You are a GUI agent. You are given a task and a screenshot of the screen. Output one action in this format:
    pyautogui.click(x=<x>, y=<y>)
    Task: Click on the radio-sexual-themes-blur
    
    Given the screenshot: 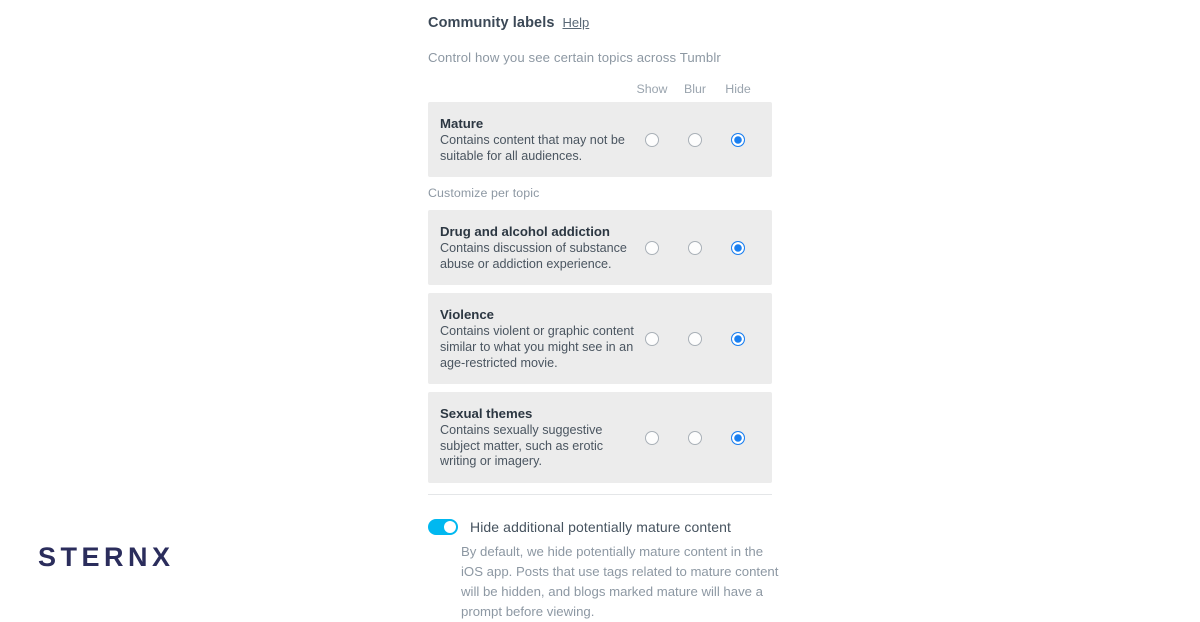 What is the action you would take?
    pyautogui.click(x=695, y=437)
    